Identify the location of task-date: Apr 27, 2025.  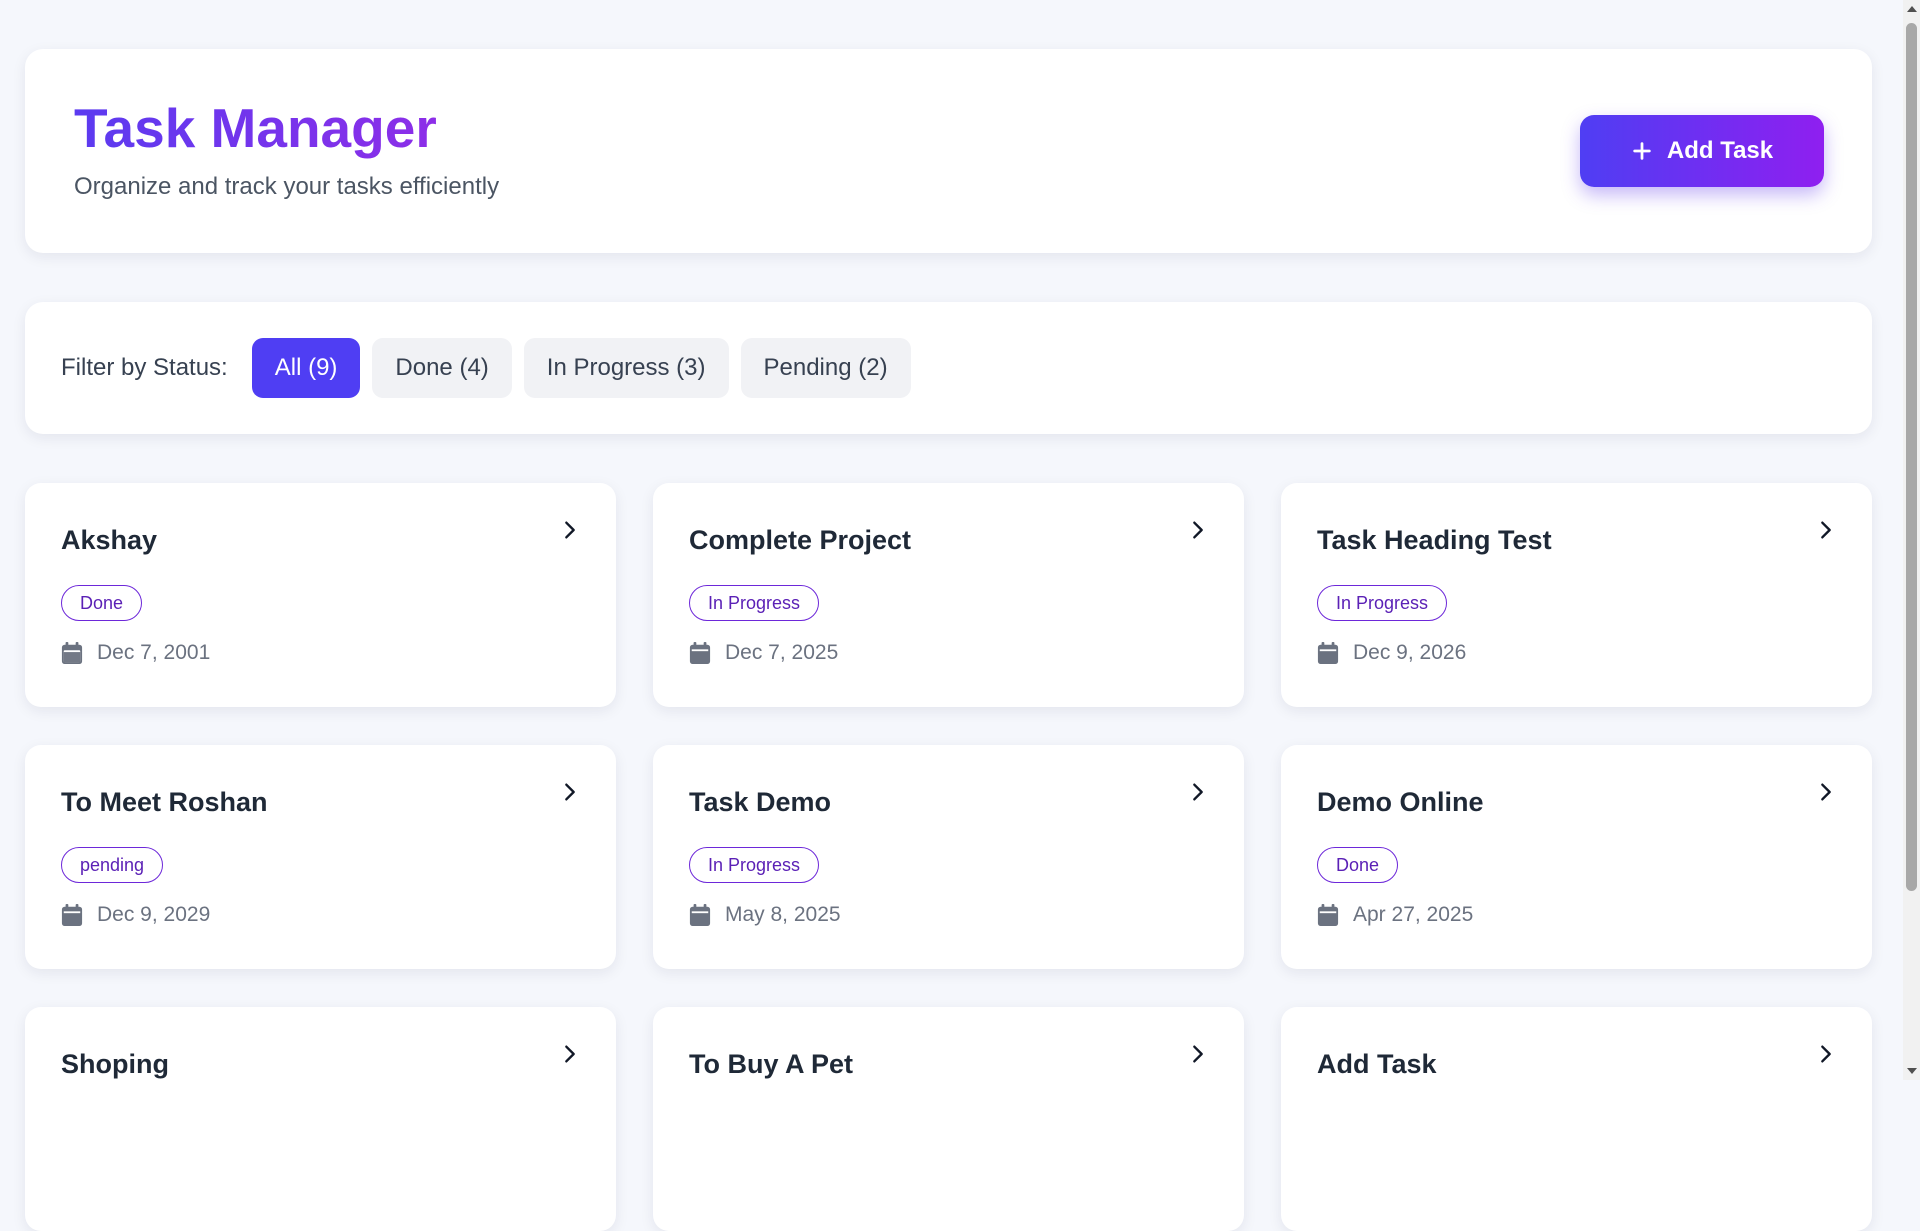
(1395, 915).